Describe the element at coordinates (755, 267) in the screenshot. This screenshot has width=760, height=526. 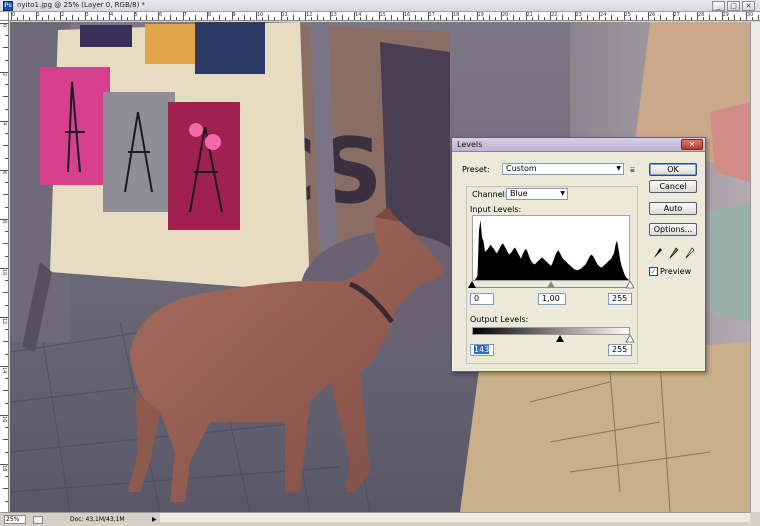
I see `vertical-scrollbar` at that location.